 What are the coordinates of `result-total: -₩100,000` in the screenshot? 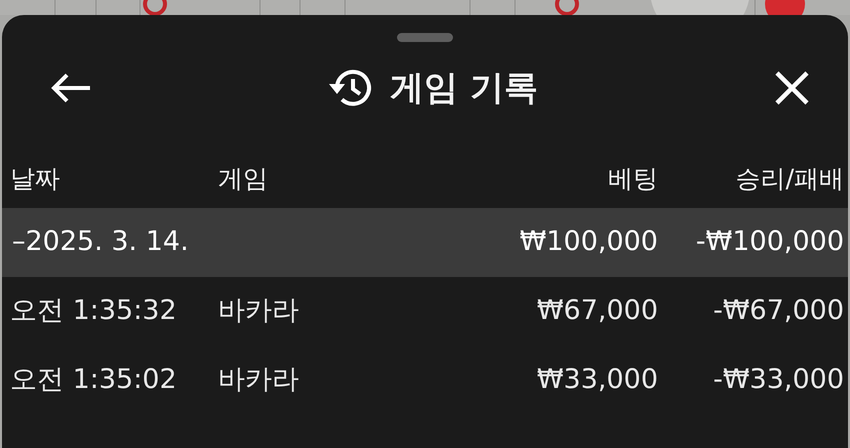 It's located at (770, 242).